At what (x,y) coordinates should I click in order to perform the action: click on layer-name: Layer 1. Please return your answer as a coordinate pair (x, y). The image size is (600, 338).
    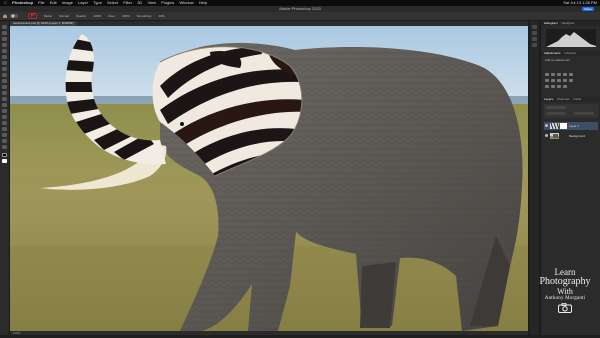
    Looking at the image, I should click on (574, 126).